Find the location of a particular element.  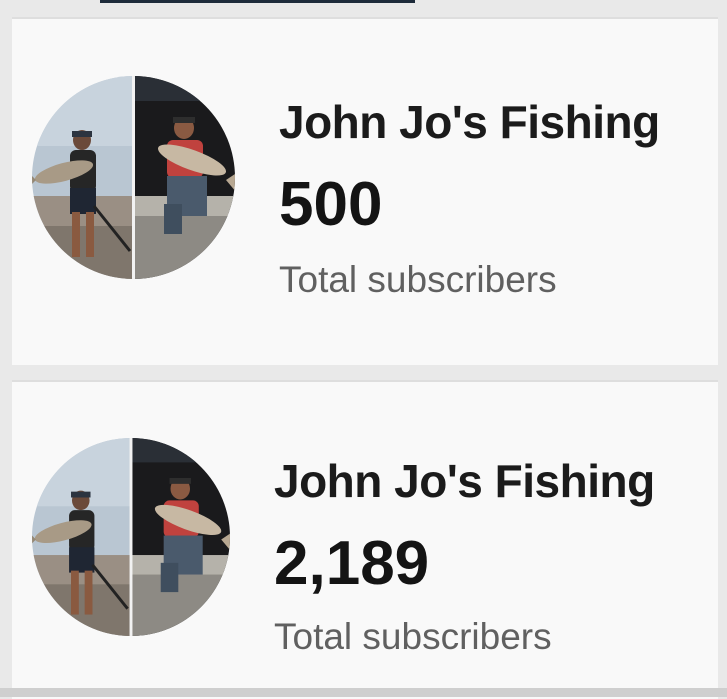

bottom-edge is located at coordinates (363, 692).